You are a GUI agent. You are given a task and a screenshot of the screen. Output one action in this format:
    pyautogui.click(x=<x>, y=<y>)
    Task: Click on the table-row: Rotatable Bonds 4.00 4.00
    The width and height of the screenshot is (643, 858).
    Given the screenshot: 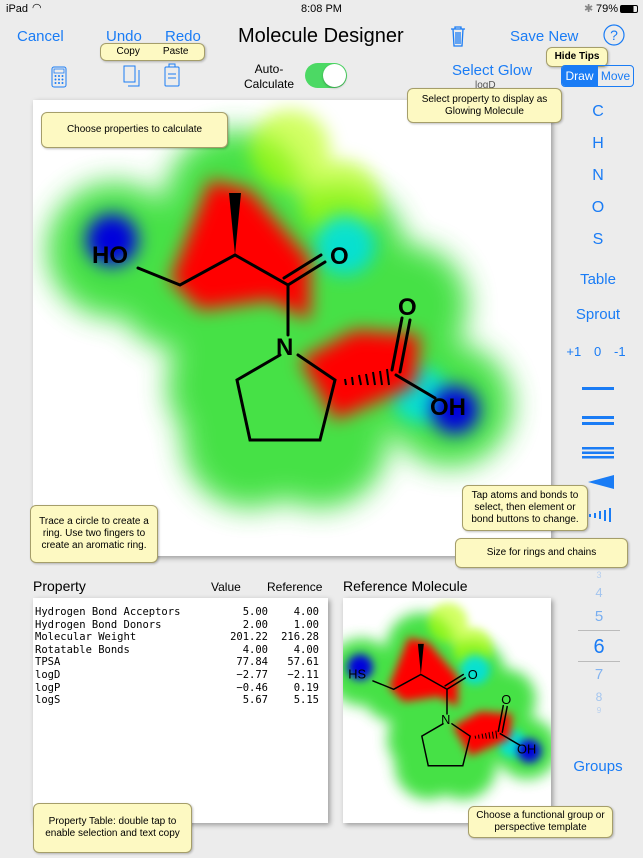 What is the action you would take?
    pyautogui.click(x=181, y=650)
    